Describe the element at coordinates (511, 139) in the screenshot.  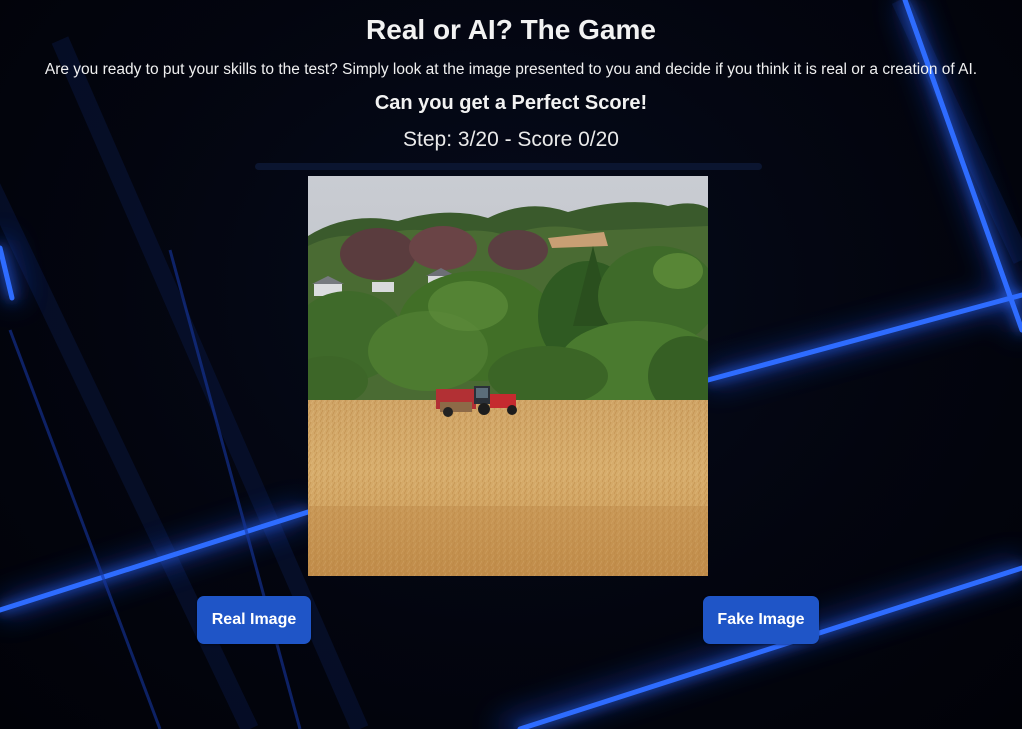
I see `step-score-label: Step: 3/20 - Score 0/20` at that location.